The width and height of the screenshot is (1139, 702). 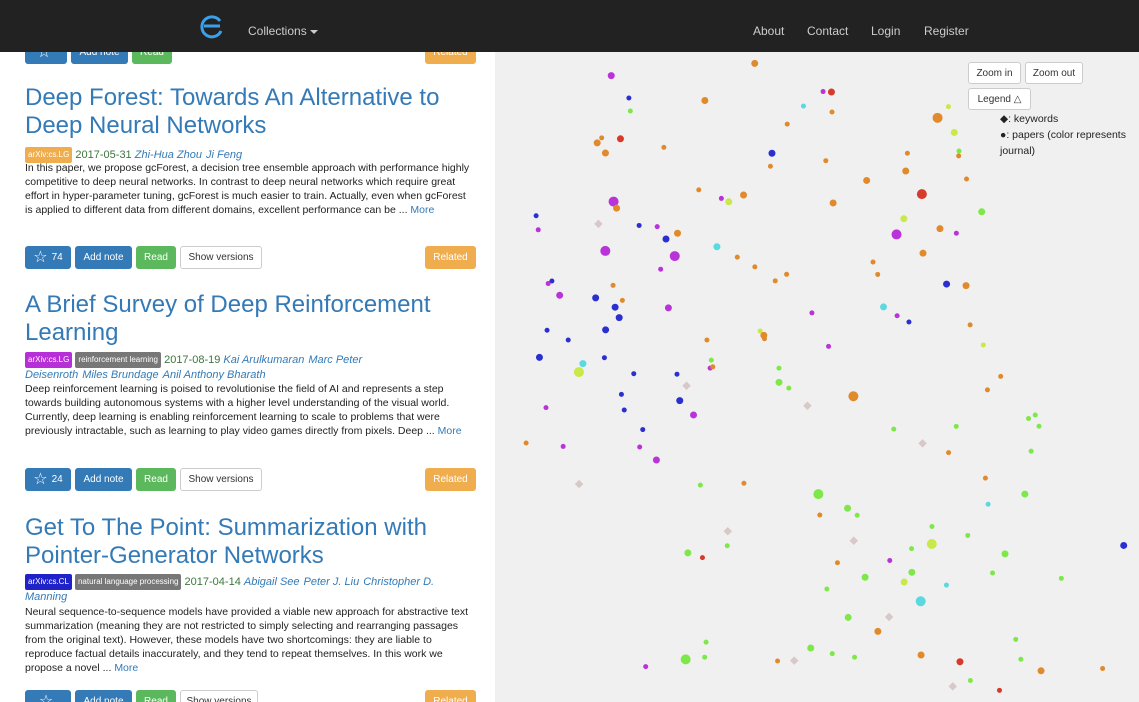 What do you see at coordinates (1054, 73) in the screenshot?
I see `zoom-out-button: Zoom out` at bounding box center [1054, 73].